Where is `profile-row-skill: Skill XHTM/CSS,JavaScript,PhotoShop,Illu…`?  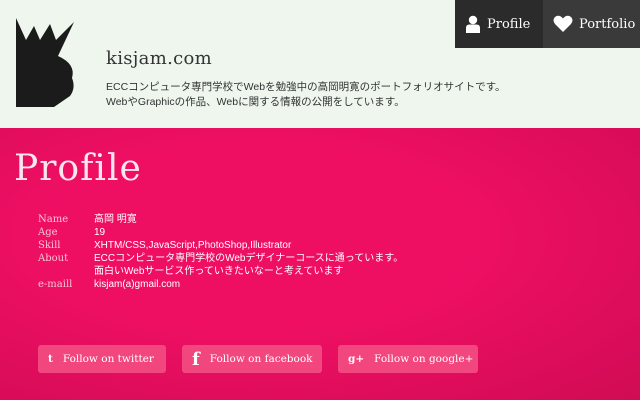 profile-row-skill: Skill XHTM/CSS,JavaScript,PhotoShop,Illu… is located at coordinates (220, 245).